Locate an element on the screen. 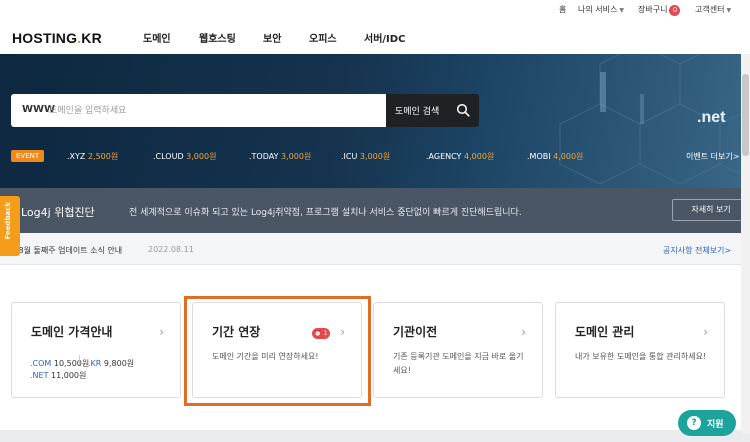 This screenshot has width=750, height=442. card-description: 내가 보유한 도메인을 통합 관리하세요! is located at coordinates (641, 356).